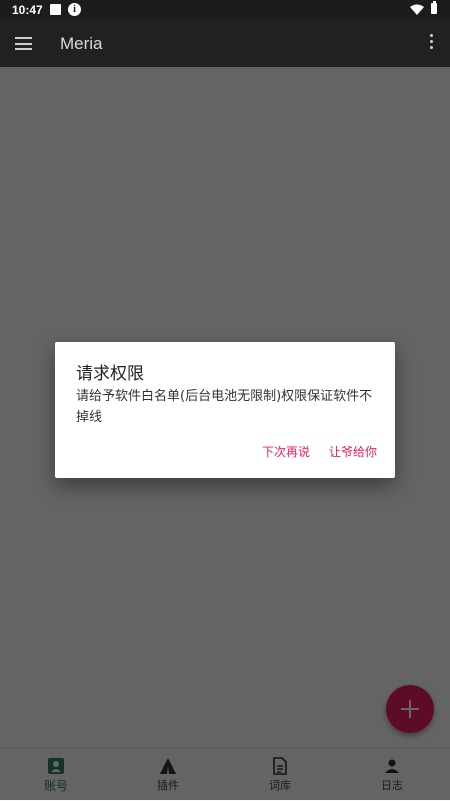 This screenshot has height=801, width=450. I want to click on menu-icon, so click(23, 43).